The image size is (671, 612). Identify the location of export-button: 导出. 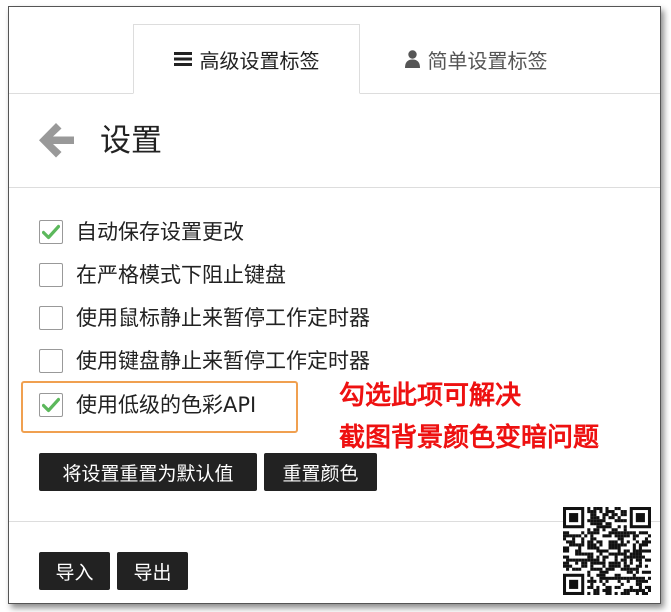
(152, 571).